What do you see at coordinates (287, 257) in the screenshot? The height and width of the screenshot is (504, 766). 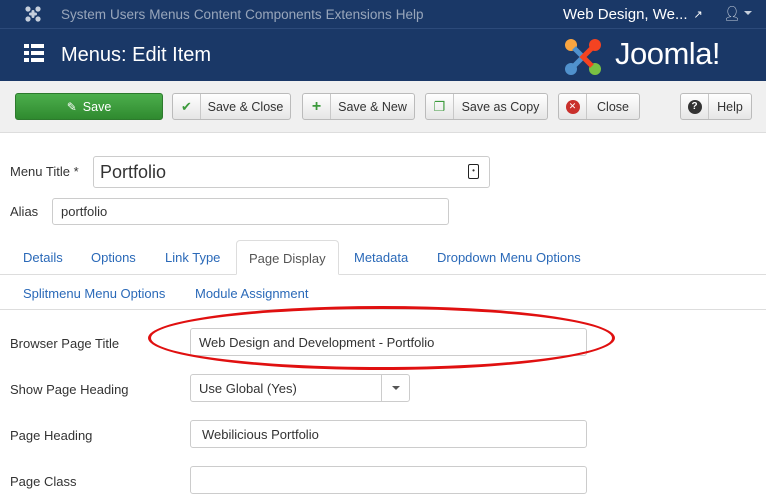 I see `tab-page-display: Page Display` at bounding box center [287, 257].